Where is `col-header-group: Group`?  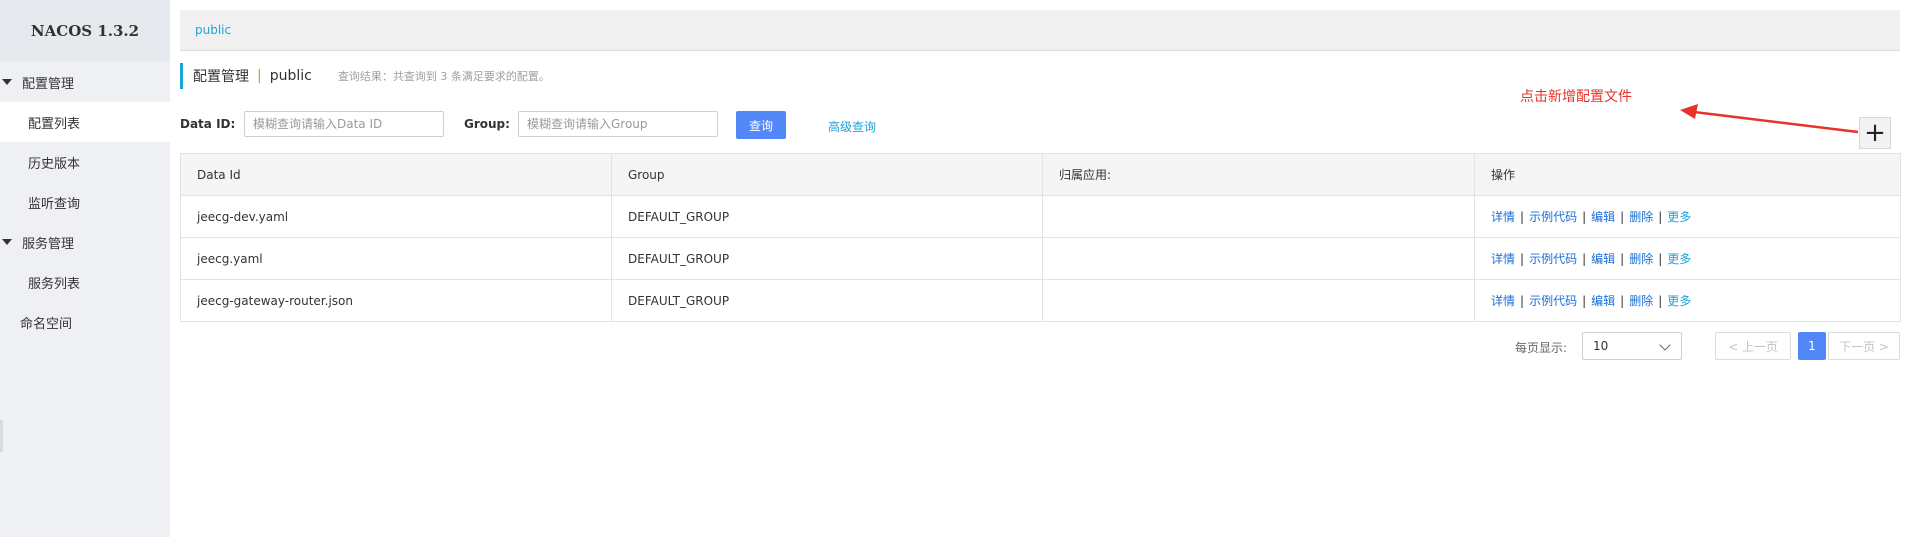
col-header-group: Group is located at coordinates (827, 174).